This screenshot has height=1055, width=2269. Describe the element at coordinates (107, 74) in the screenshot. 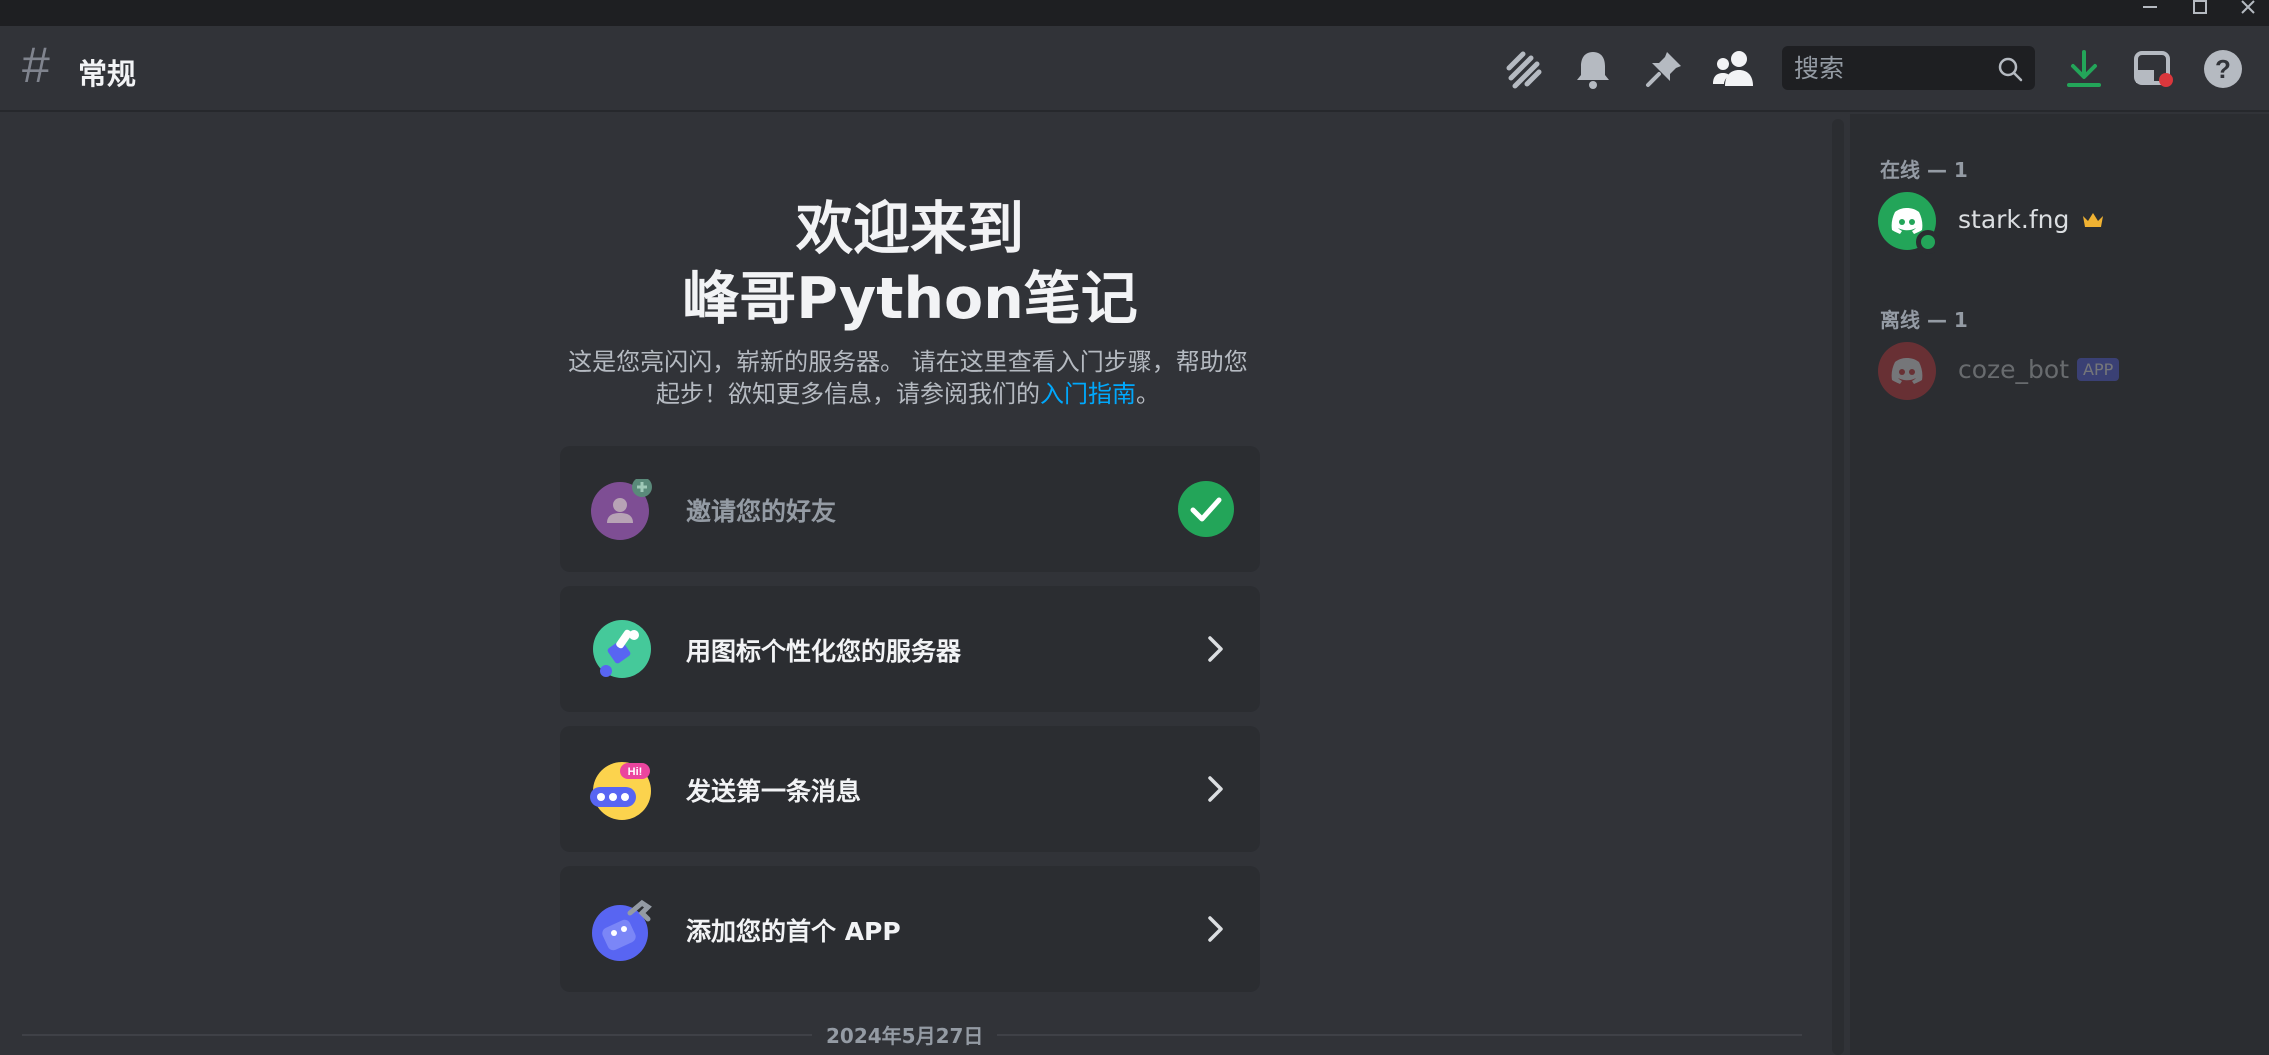

I see `channel-name: 常规` at that location.